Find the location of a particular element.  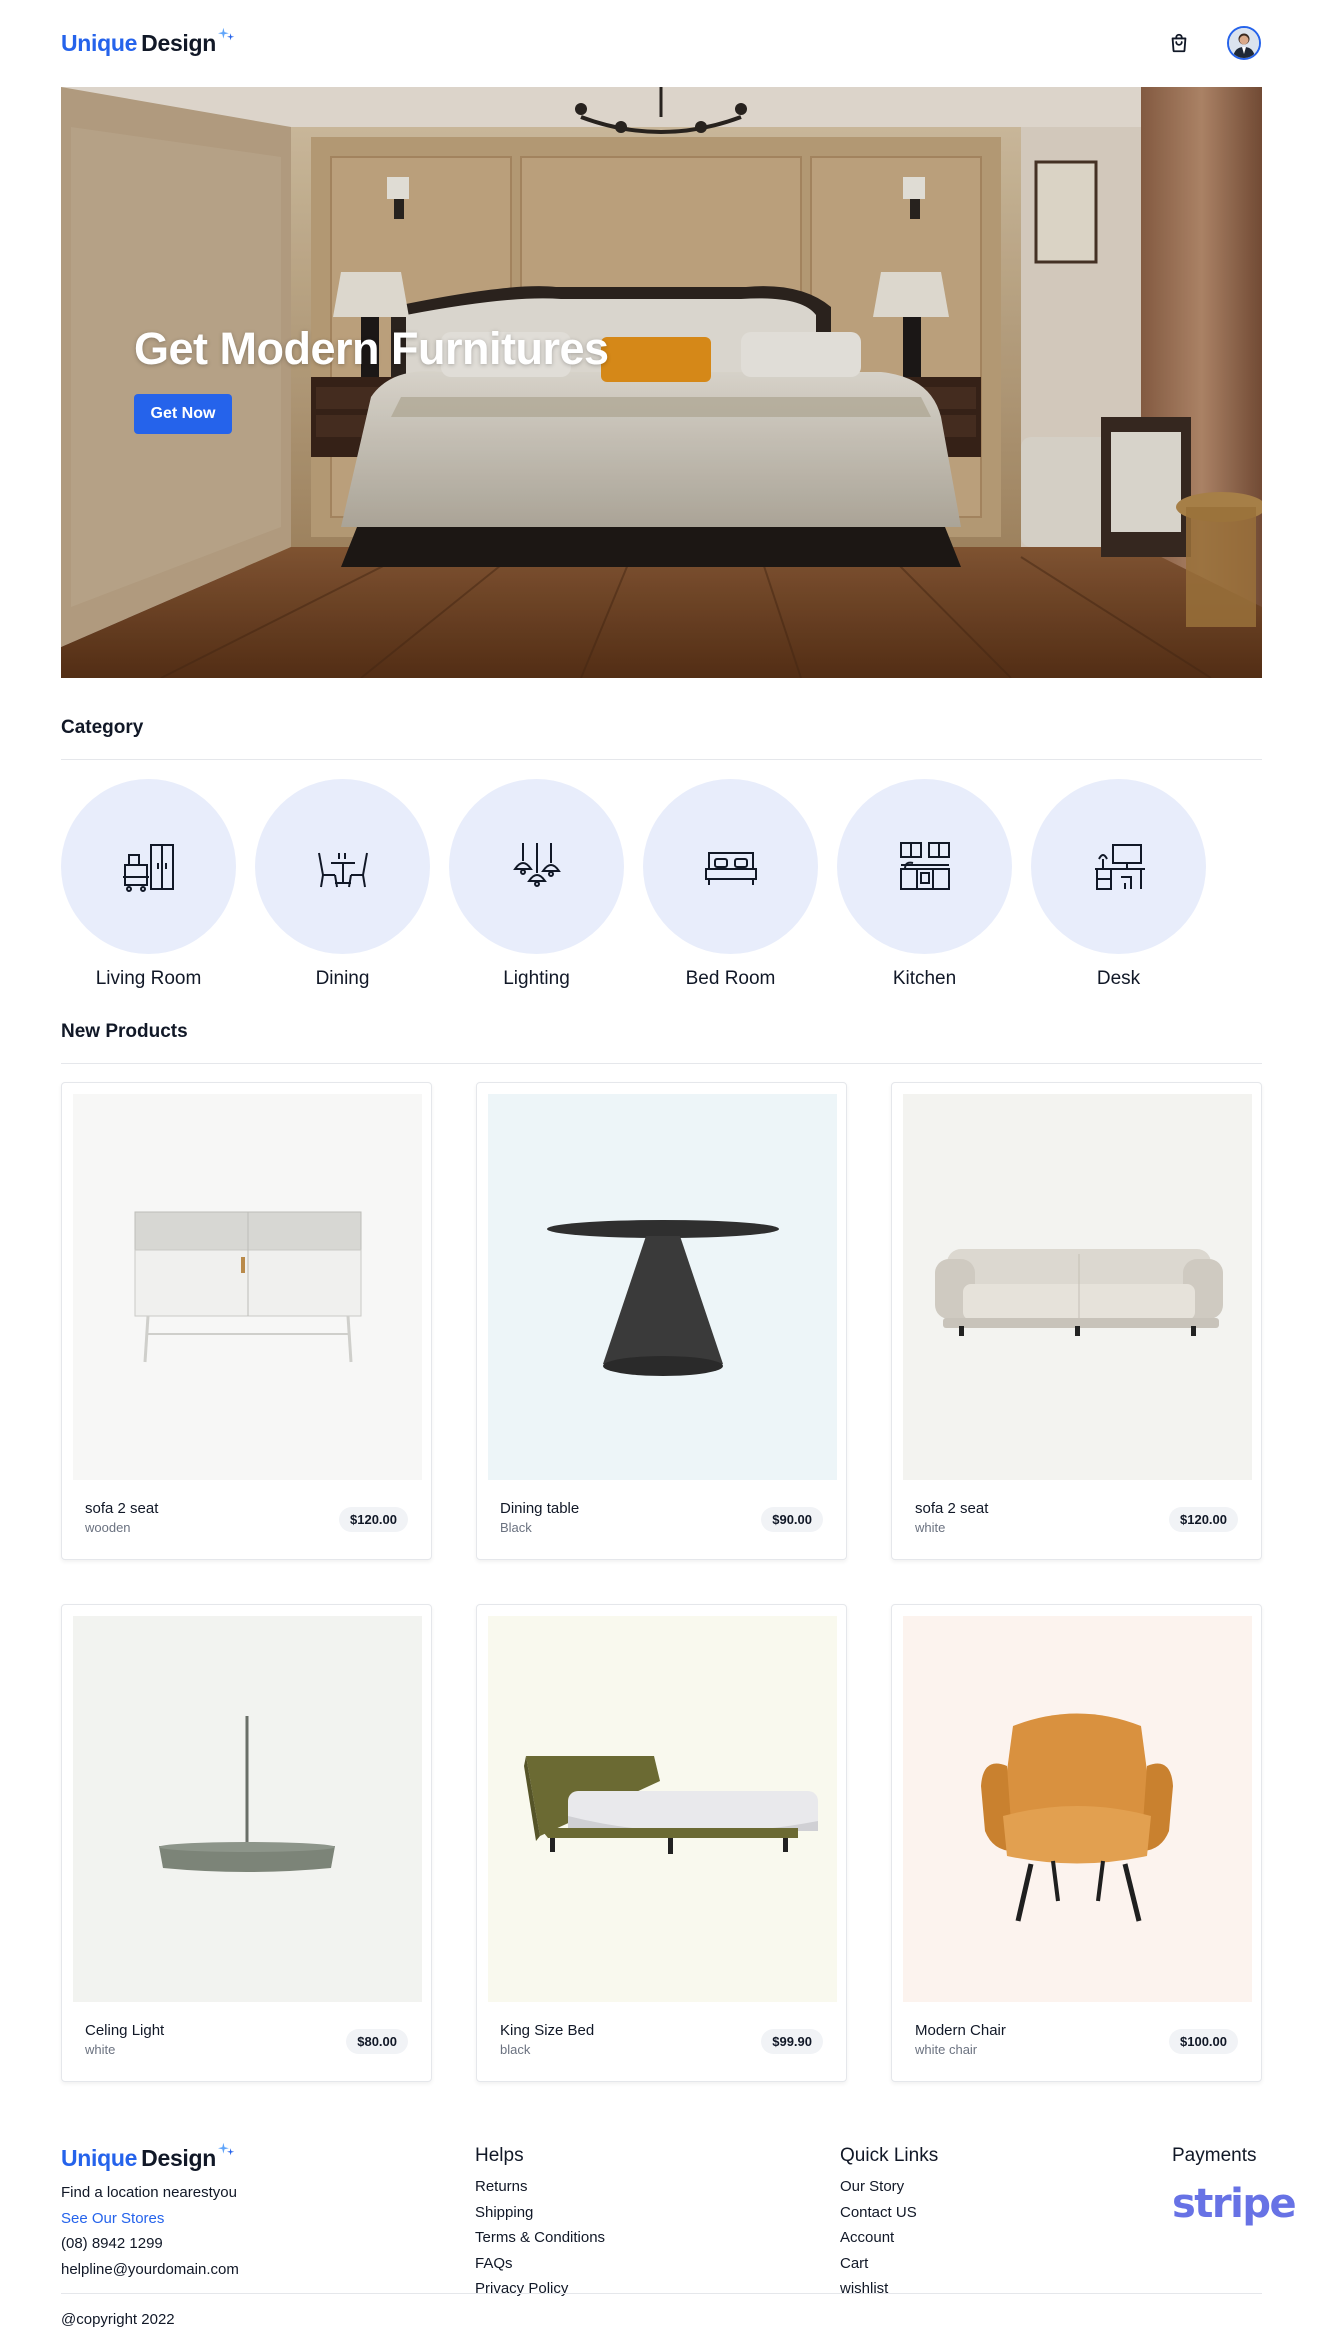

footer-location-text: Find a location nearestyou is located at coordinates (149, 2192).